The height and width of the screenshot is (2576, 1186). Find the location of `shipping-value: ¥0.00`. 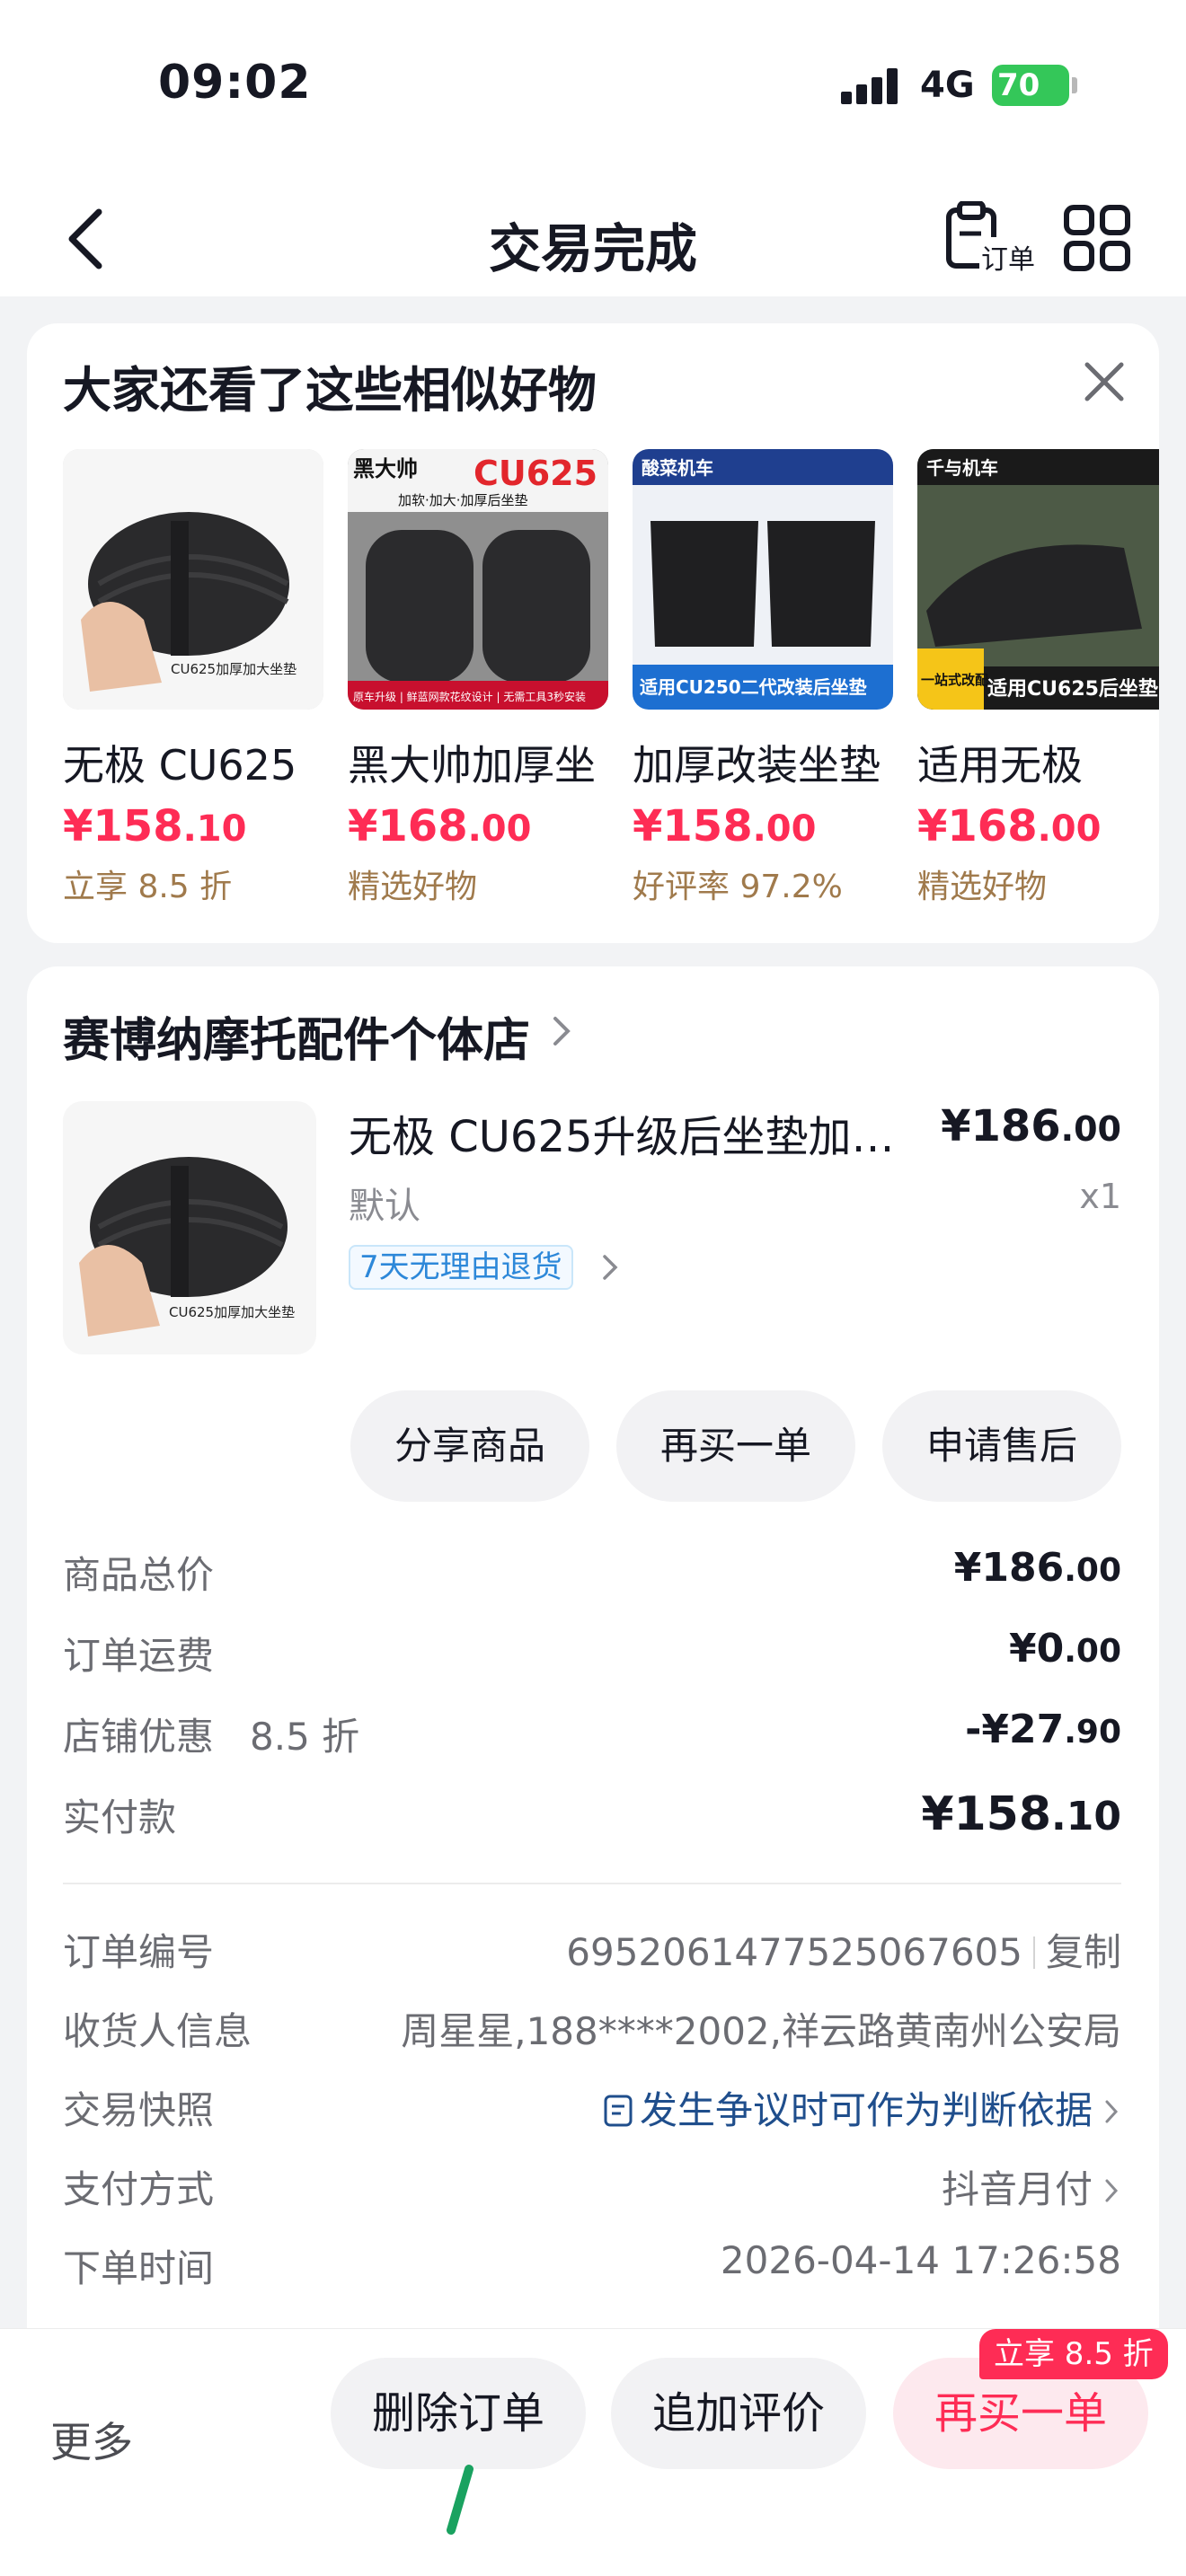

shipping-value: ¥0.00 is located at coordinates (1065, 1649).